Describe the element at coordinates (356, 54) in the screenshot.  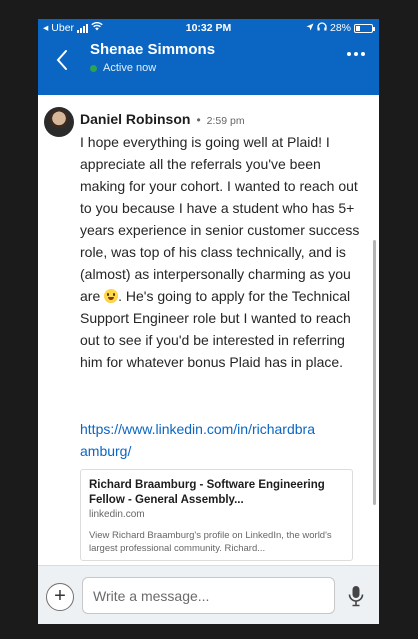
I see `more-horizontal-icon` at that location.